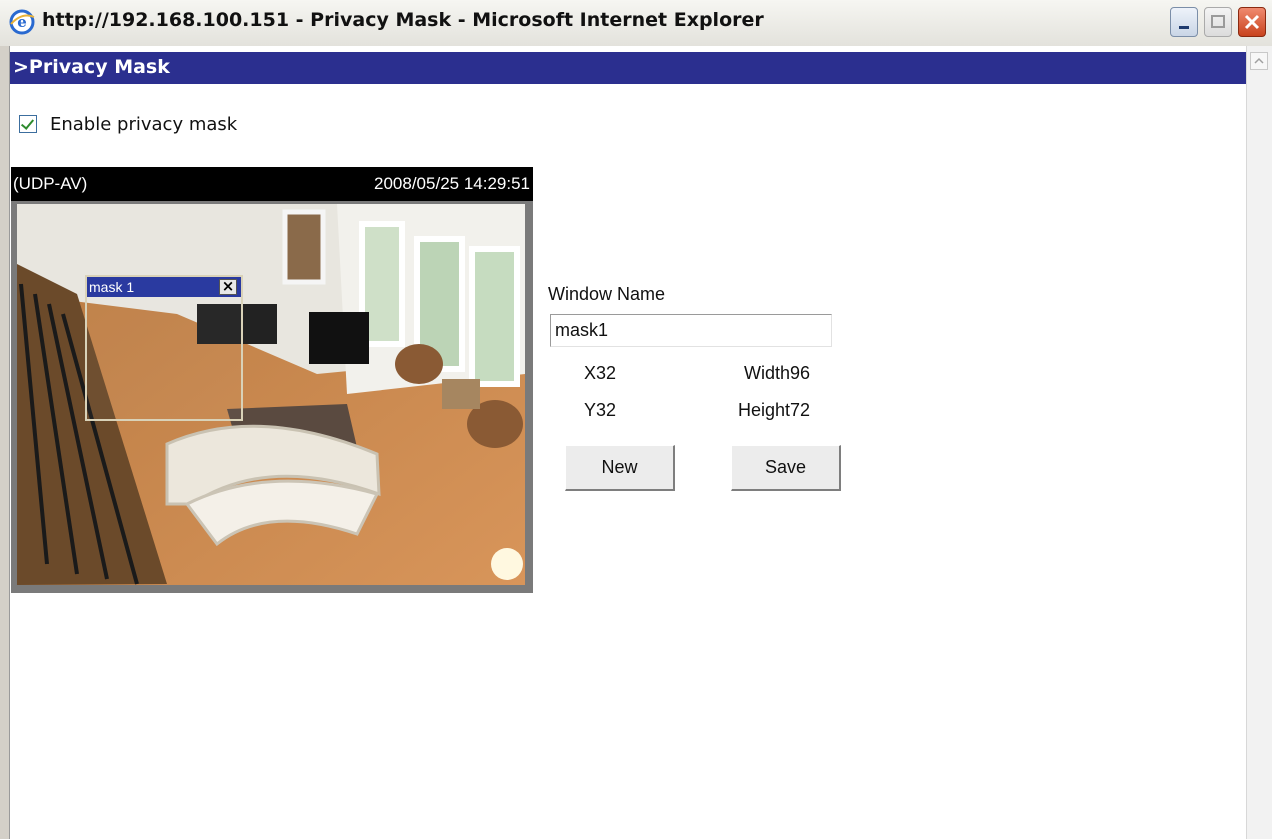  I want to click on maximize-button, so click(1218, 22).